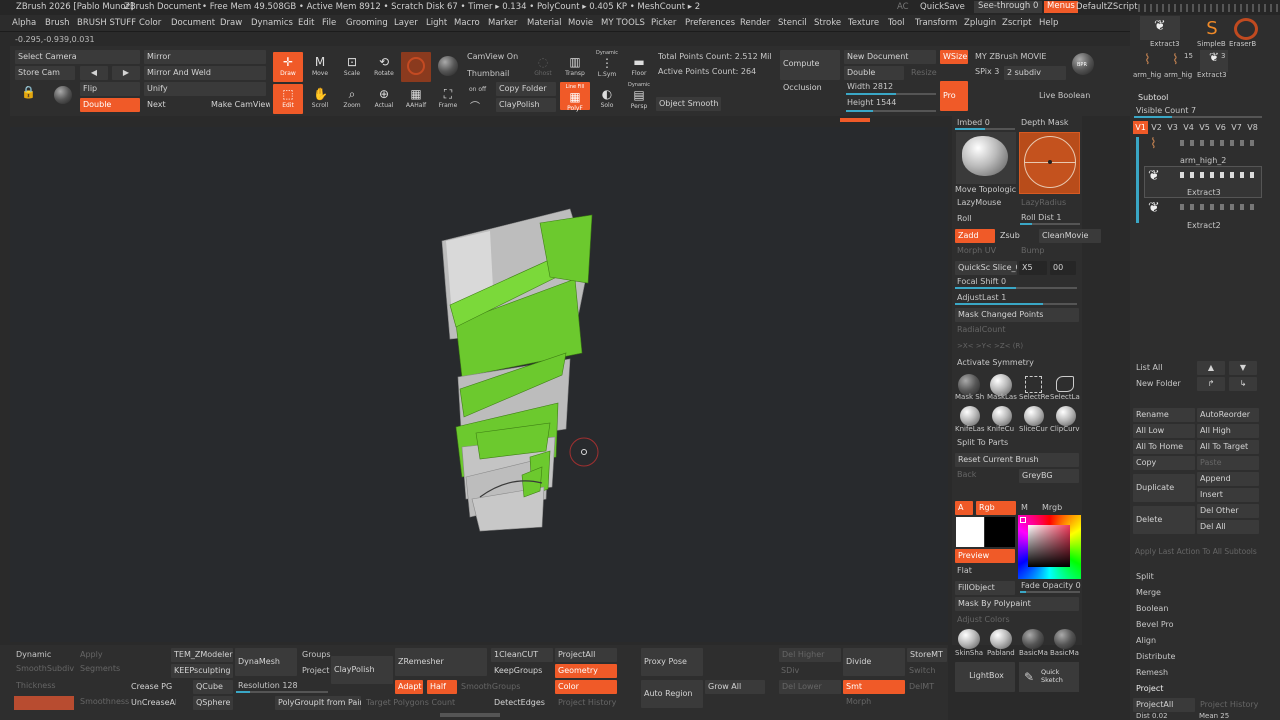 The width and height of the screenshot is (1280, 720). Describe the element at coordinates (1147, 60) in the screenshot. I see `arm-high-icon: ⌇` at that location.